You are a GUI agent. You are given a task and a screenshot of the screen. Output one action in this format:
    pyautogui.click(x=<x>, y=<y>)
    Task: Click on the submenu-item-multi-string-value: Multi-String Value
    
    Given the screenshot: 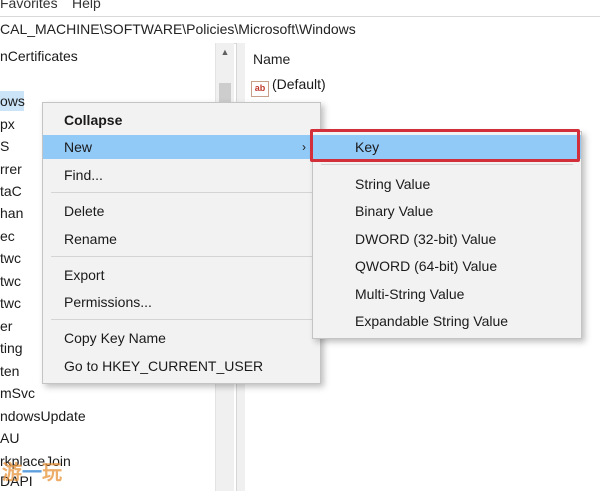 What is the action you would take?
    pyautogui.click(x=447, y=294)
    